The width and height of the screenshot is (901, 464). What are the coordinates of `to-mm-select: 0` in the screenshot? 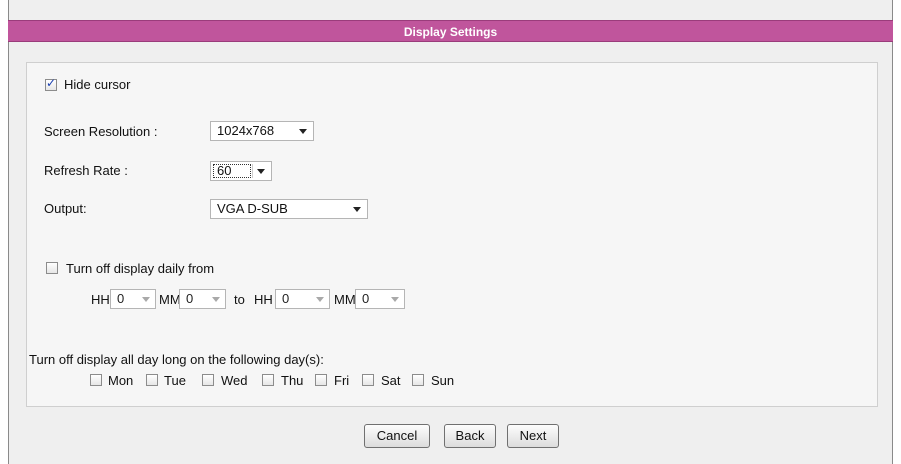 It's located at (380, 299).